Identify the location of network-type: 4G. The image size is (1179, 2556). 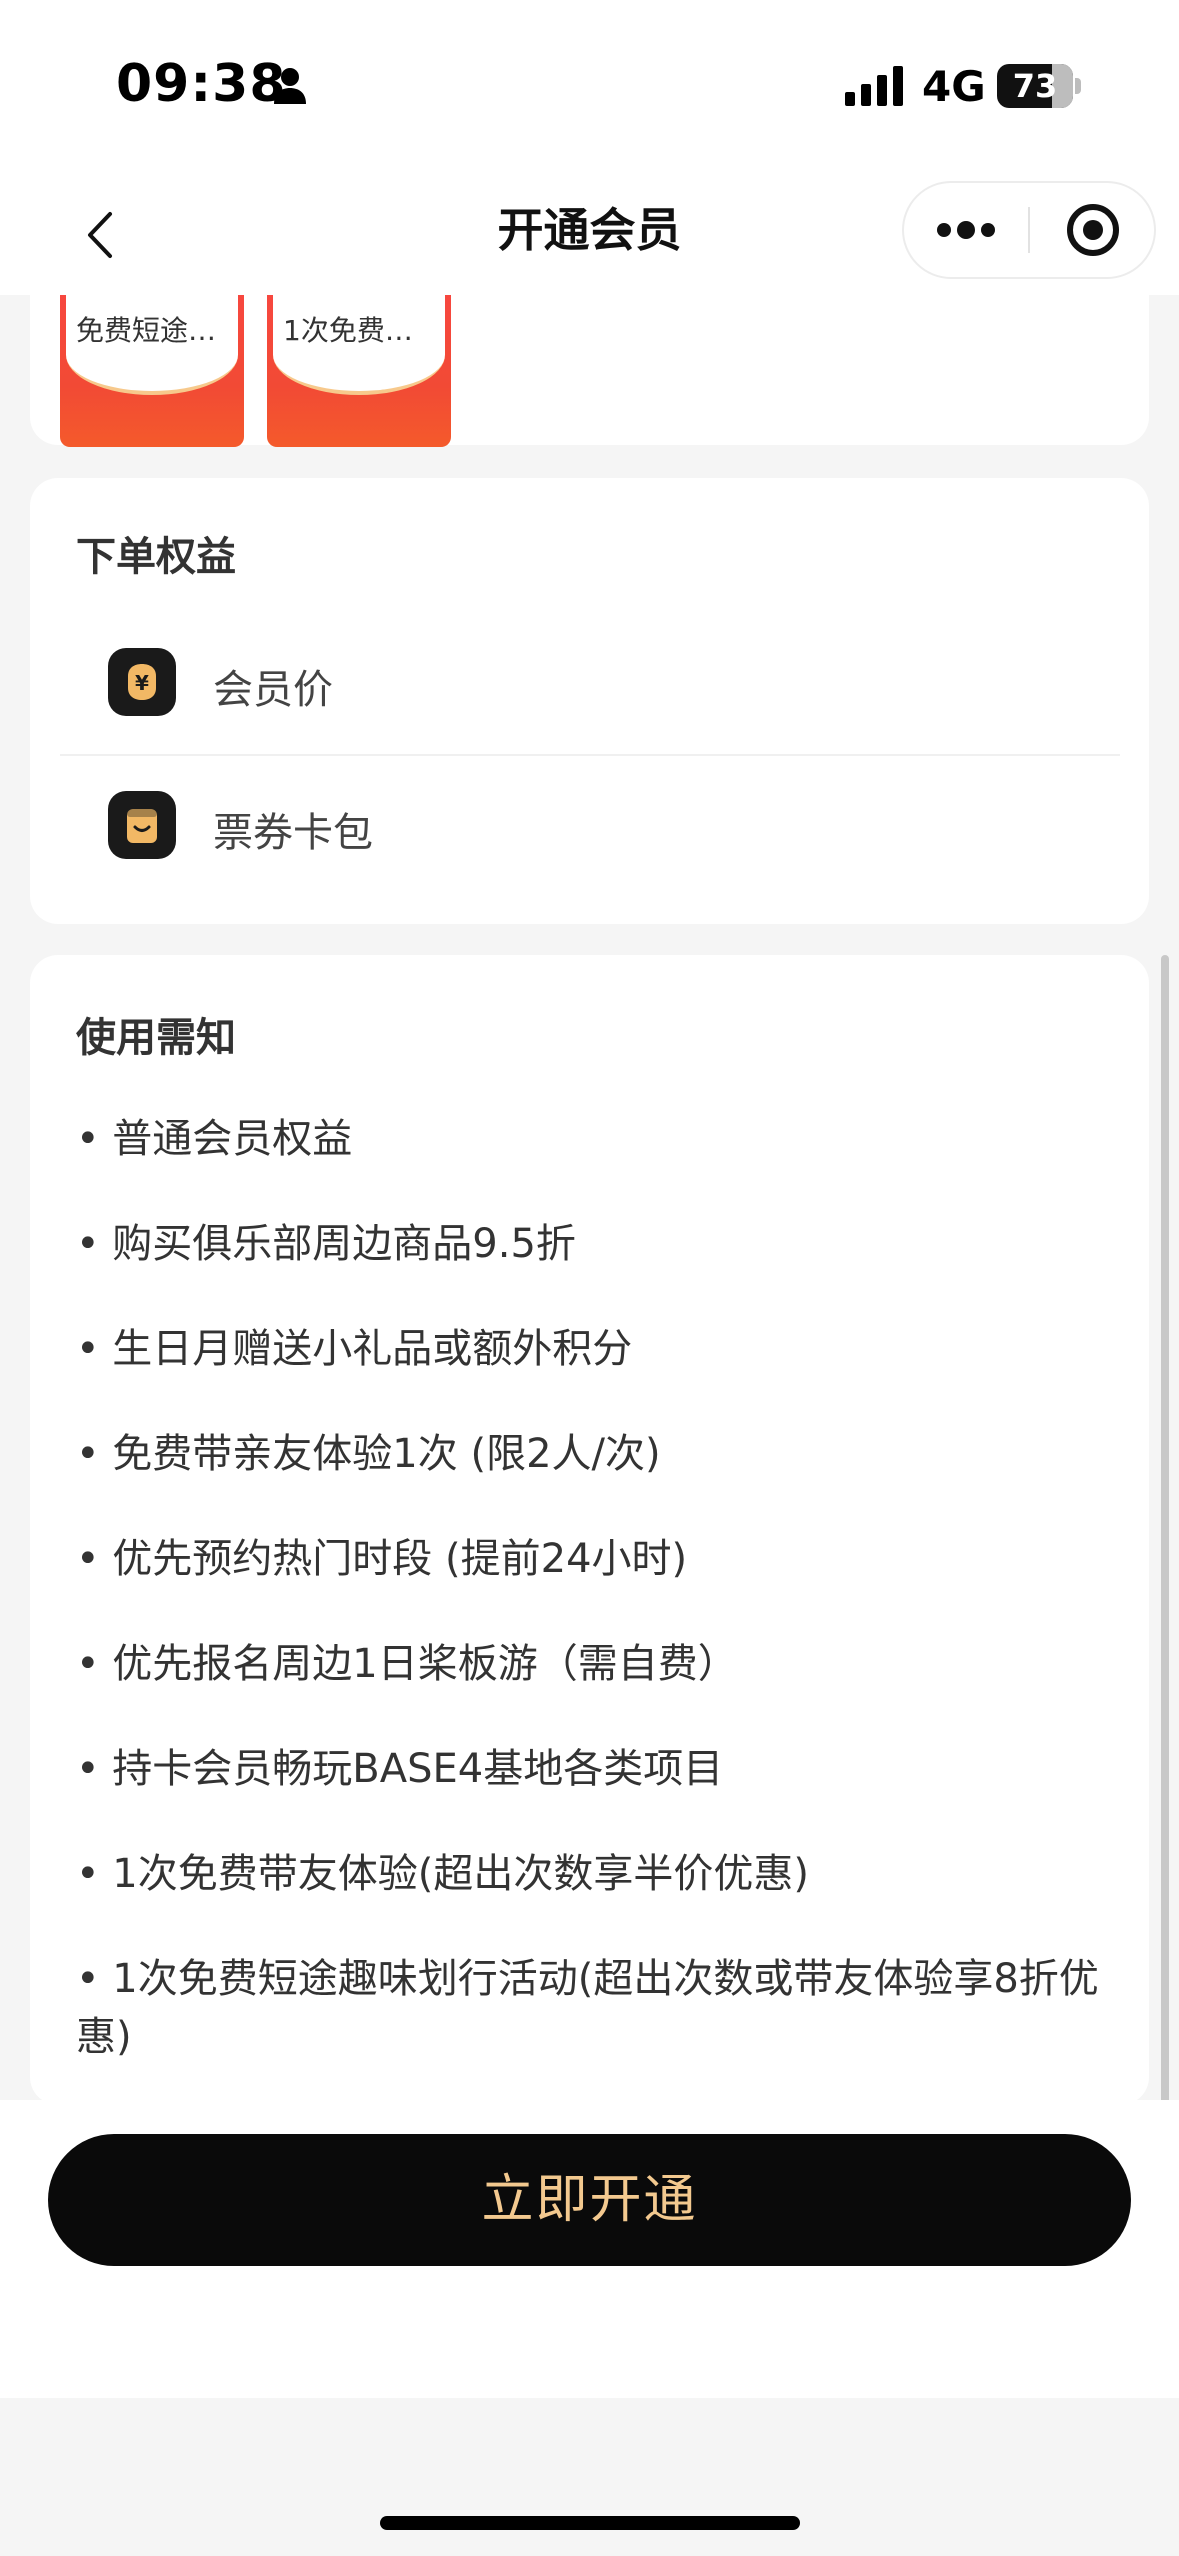
(954, 86).